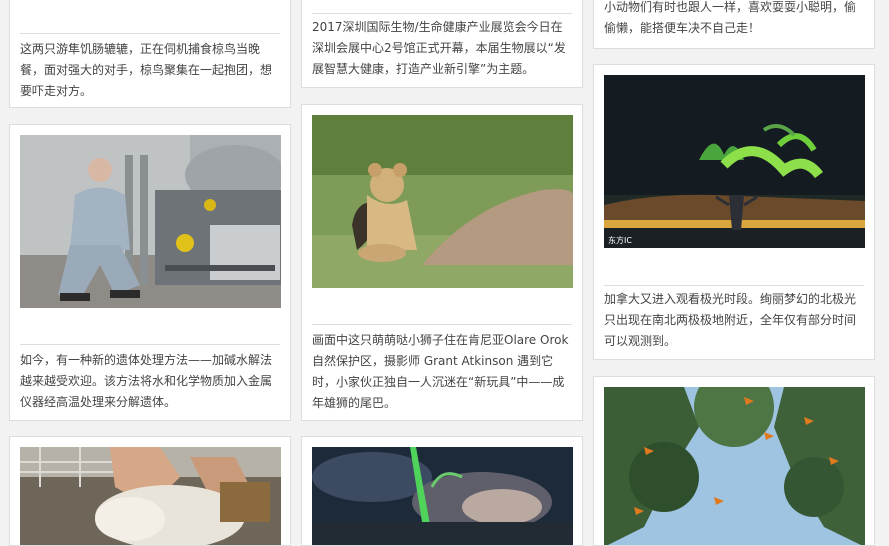 This screenshot has width=889, height=546. What do you see at coordinates (620, 240) in the screenshot?
I see `image-watermark: 东方IC` at bounding box center [620, 240].